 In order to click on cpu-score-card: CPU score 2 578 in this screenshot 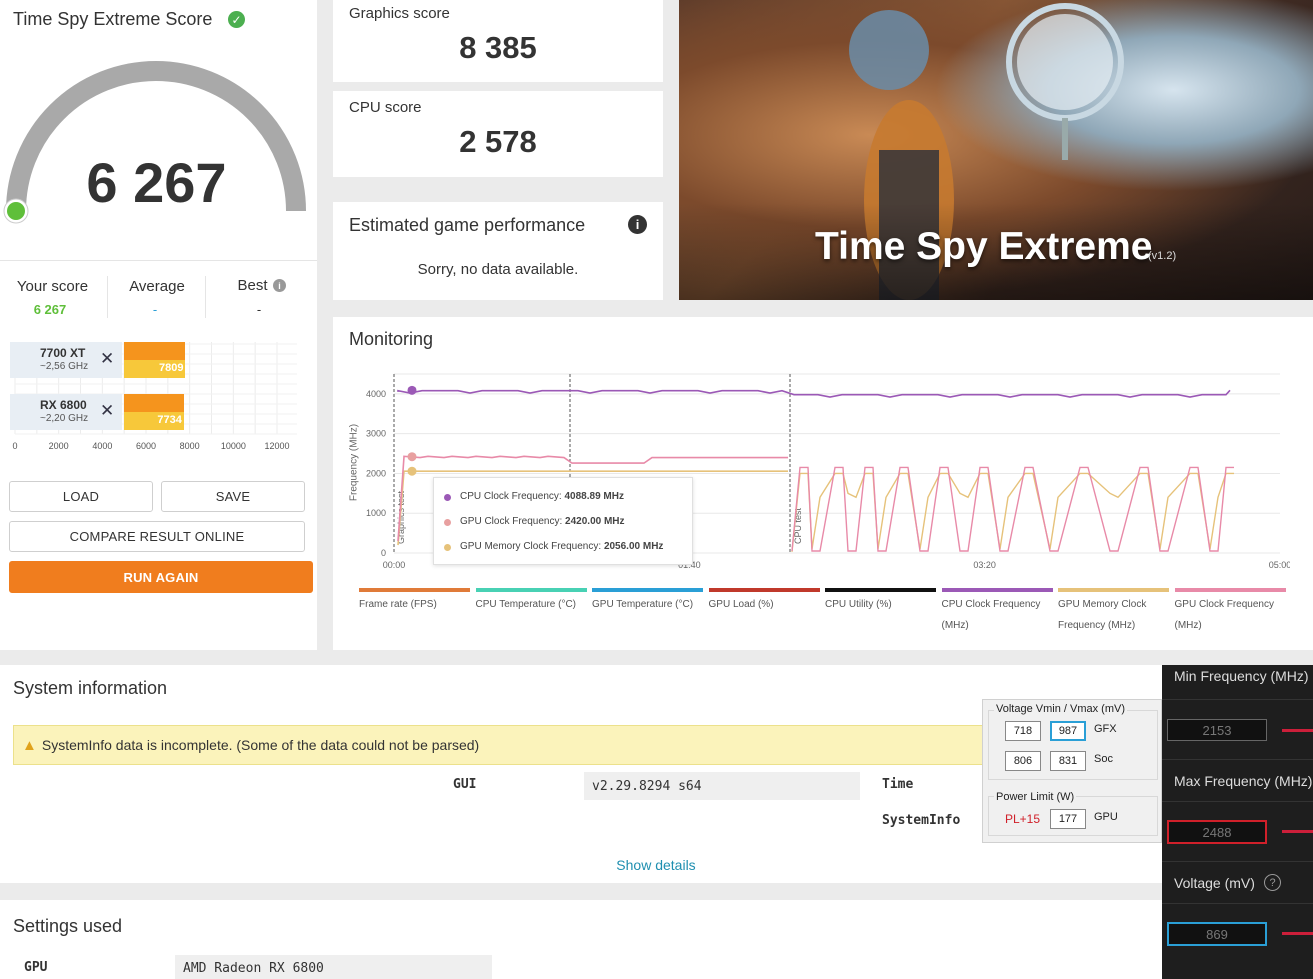, I will do `click(498, 134)`.